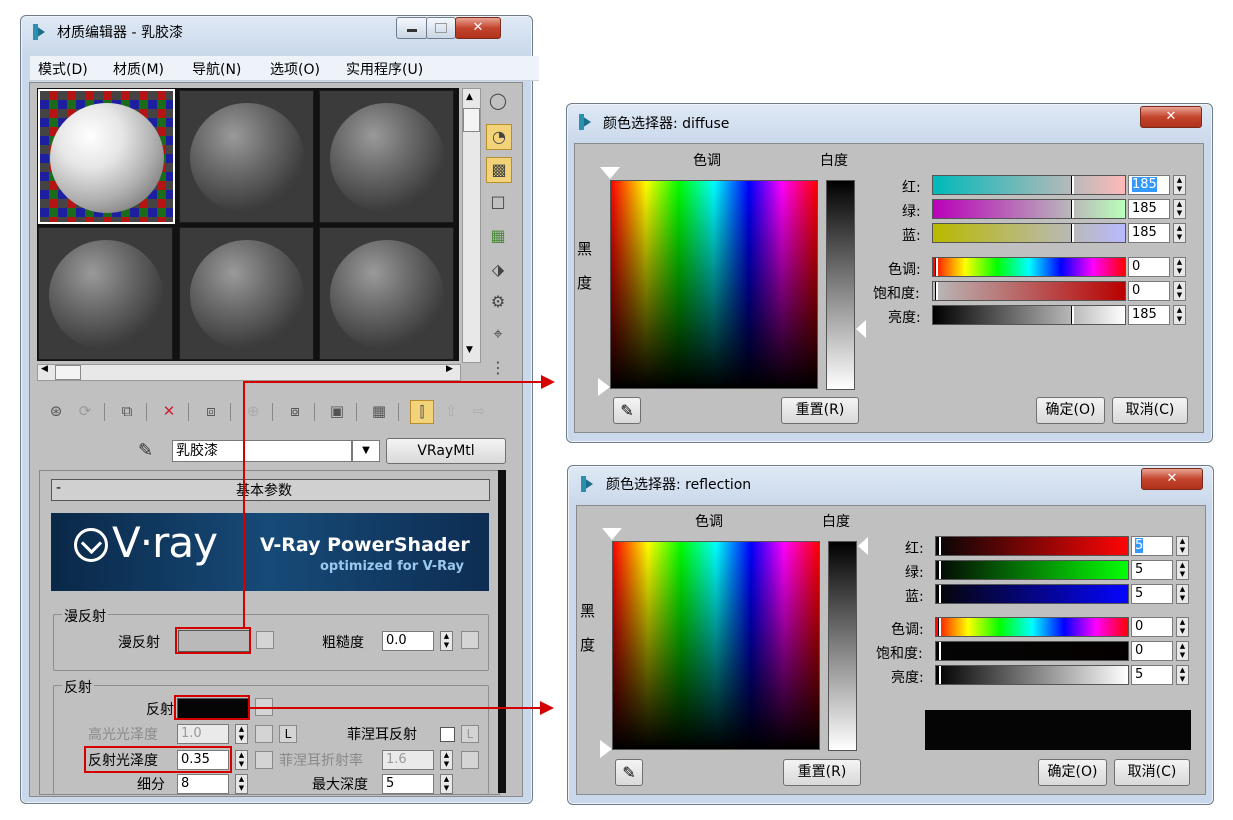  What do you see at coordinates (1152, 675) in the screenshot?
I see `picker-reflection-value-value: 5` at bounding box center [1152, 675].